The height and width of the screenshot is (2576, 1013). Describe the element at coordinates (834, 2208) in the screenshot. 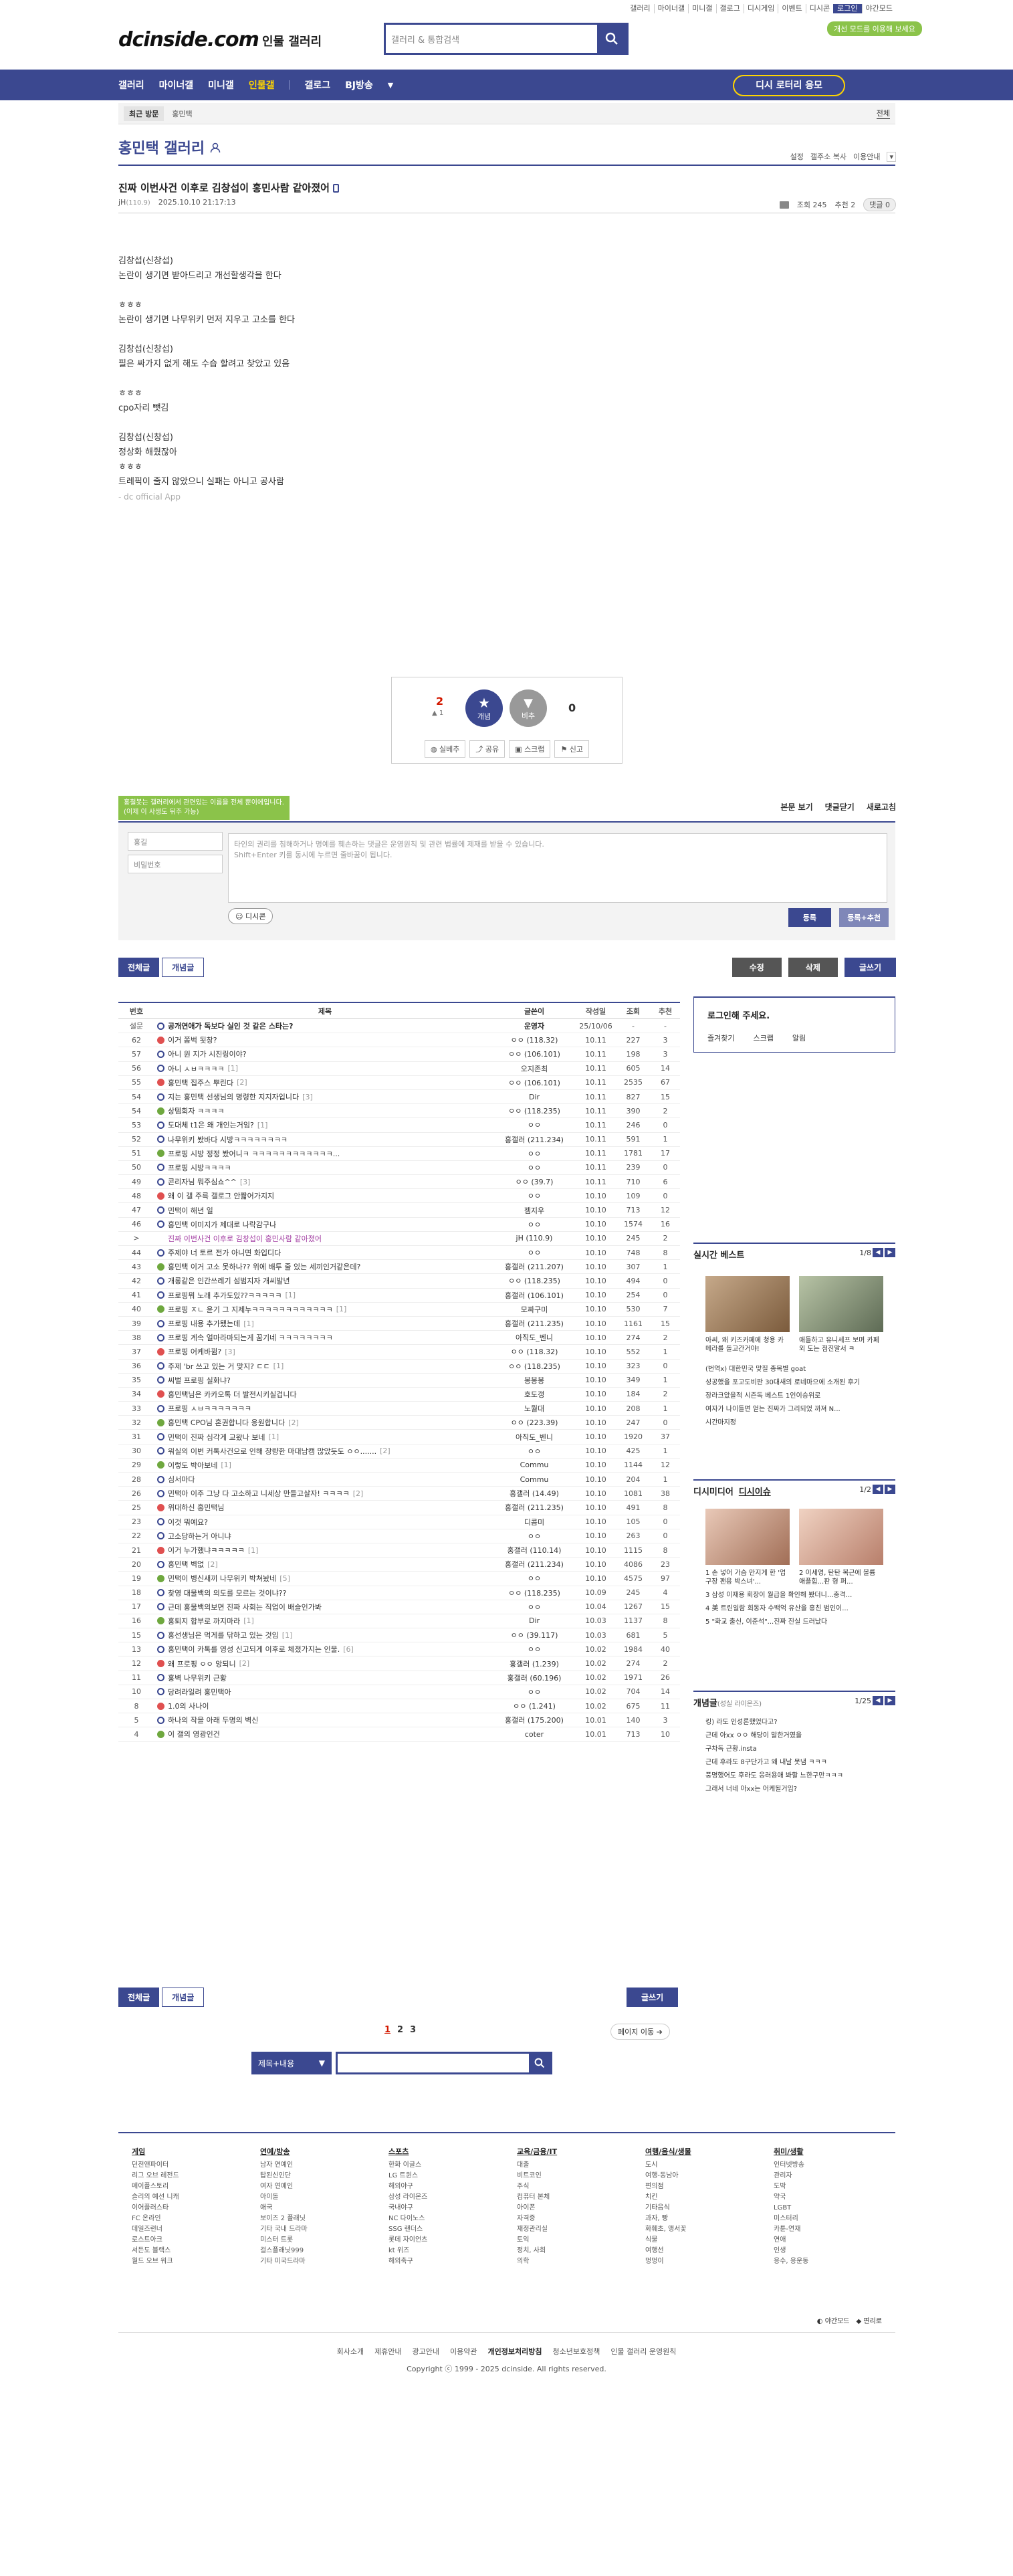

I see `footer-link: LGBT` at that location.